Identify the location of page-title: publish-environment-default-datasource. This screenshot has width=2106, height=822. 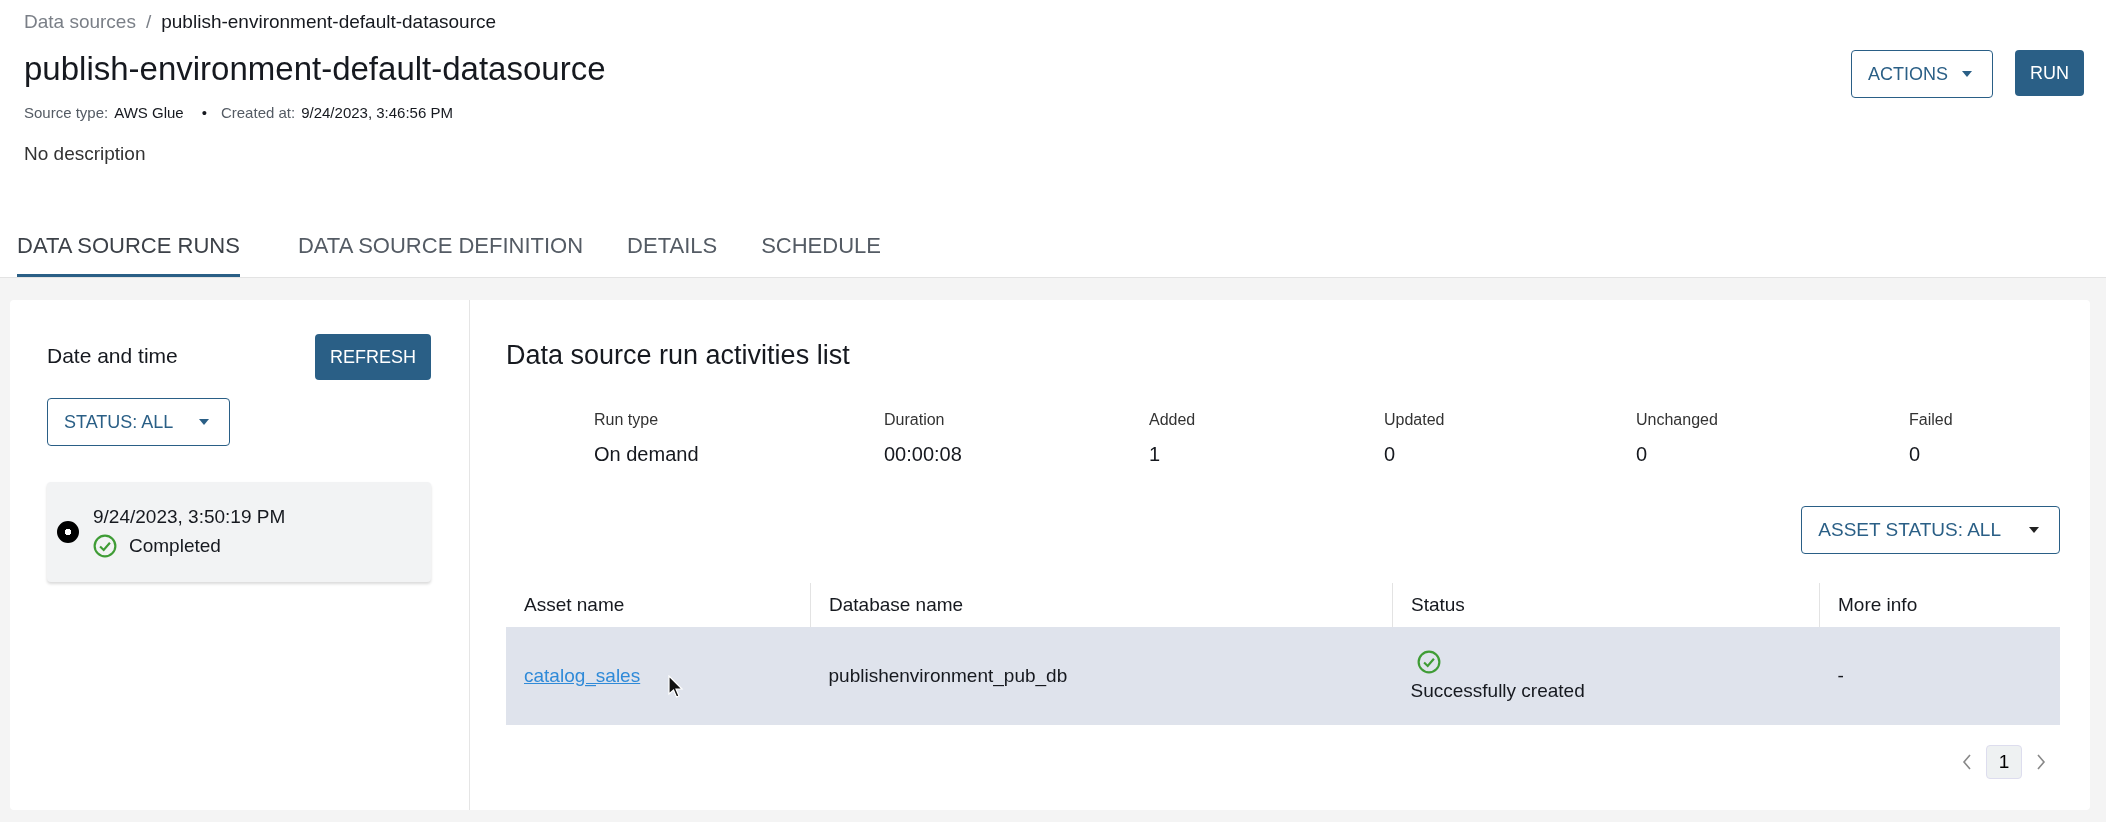
(315, 69).